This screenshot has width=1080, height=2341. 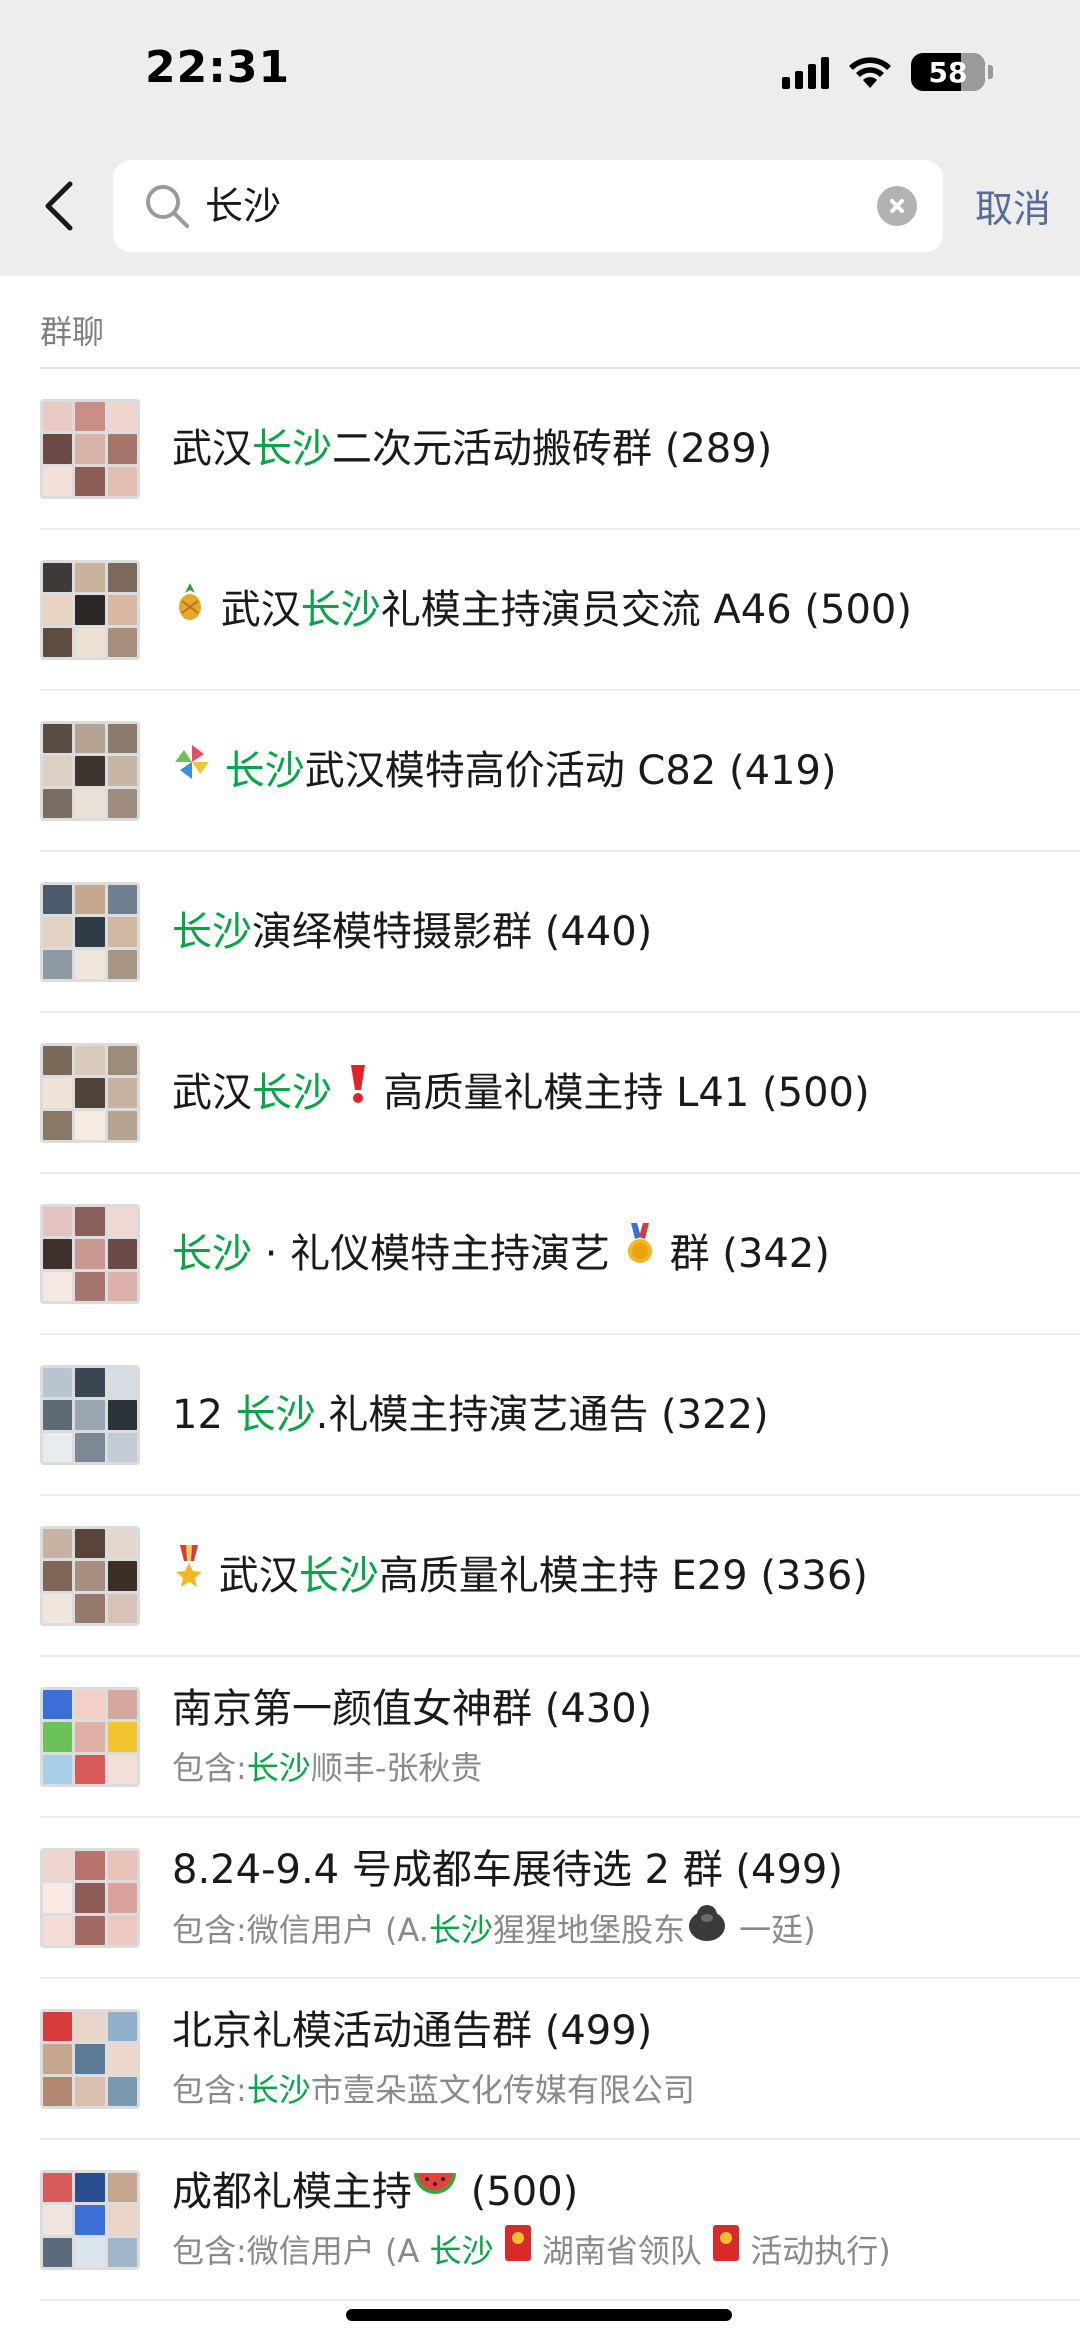 I want to click on group-chat-result-row: 长沙武汉模特高价活动 C82 (419), so click(x=540, y=771).